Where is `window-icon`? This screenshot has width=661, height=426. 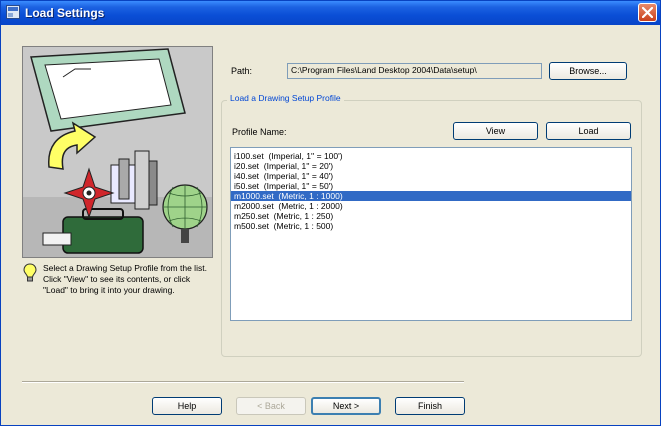 window-icon is located at coordinates (13, 12).